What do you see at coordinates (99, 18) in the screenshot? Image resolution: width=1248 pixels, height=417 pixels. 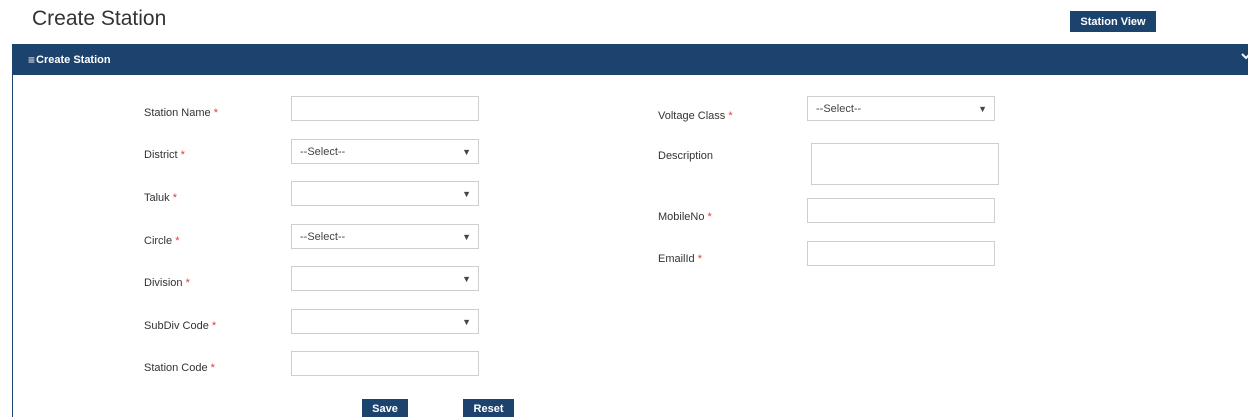 I see `page-title: Create Station` at bounding box center [99, 18].